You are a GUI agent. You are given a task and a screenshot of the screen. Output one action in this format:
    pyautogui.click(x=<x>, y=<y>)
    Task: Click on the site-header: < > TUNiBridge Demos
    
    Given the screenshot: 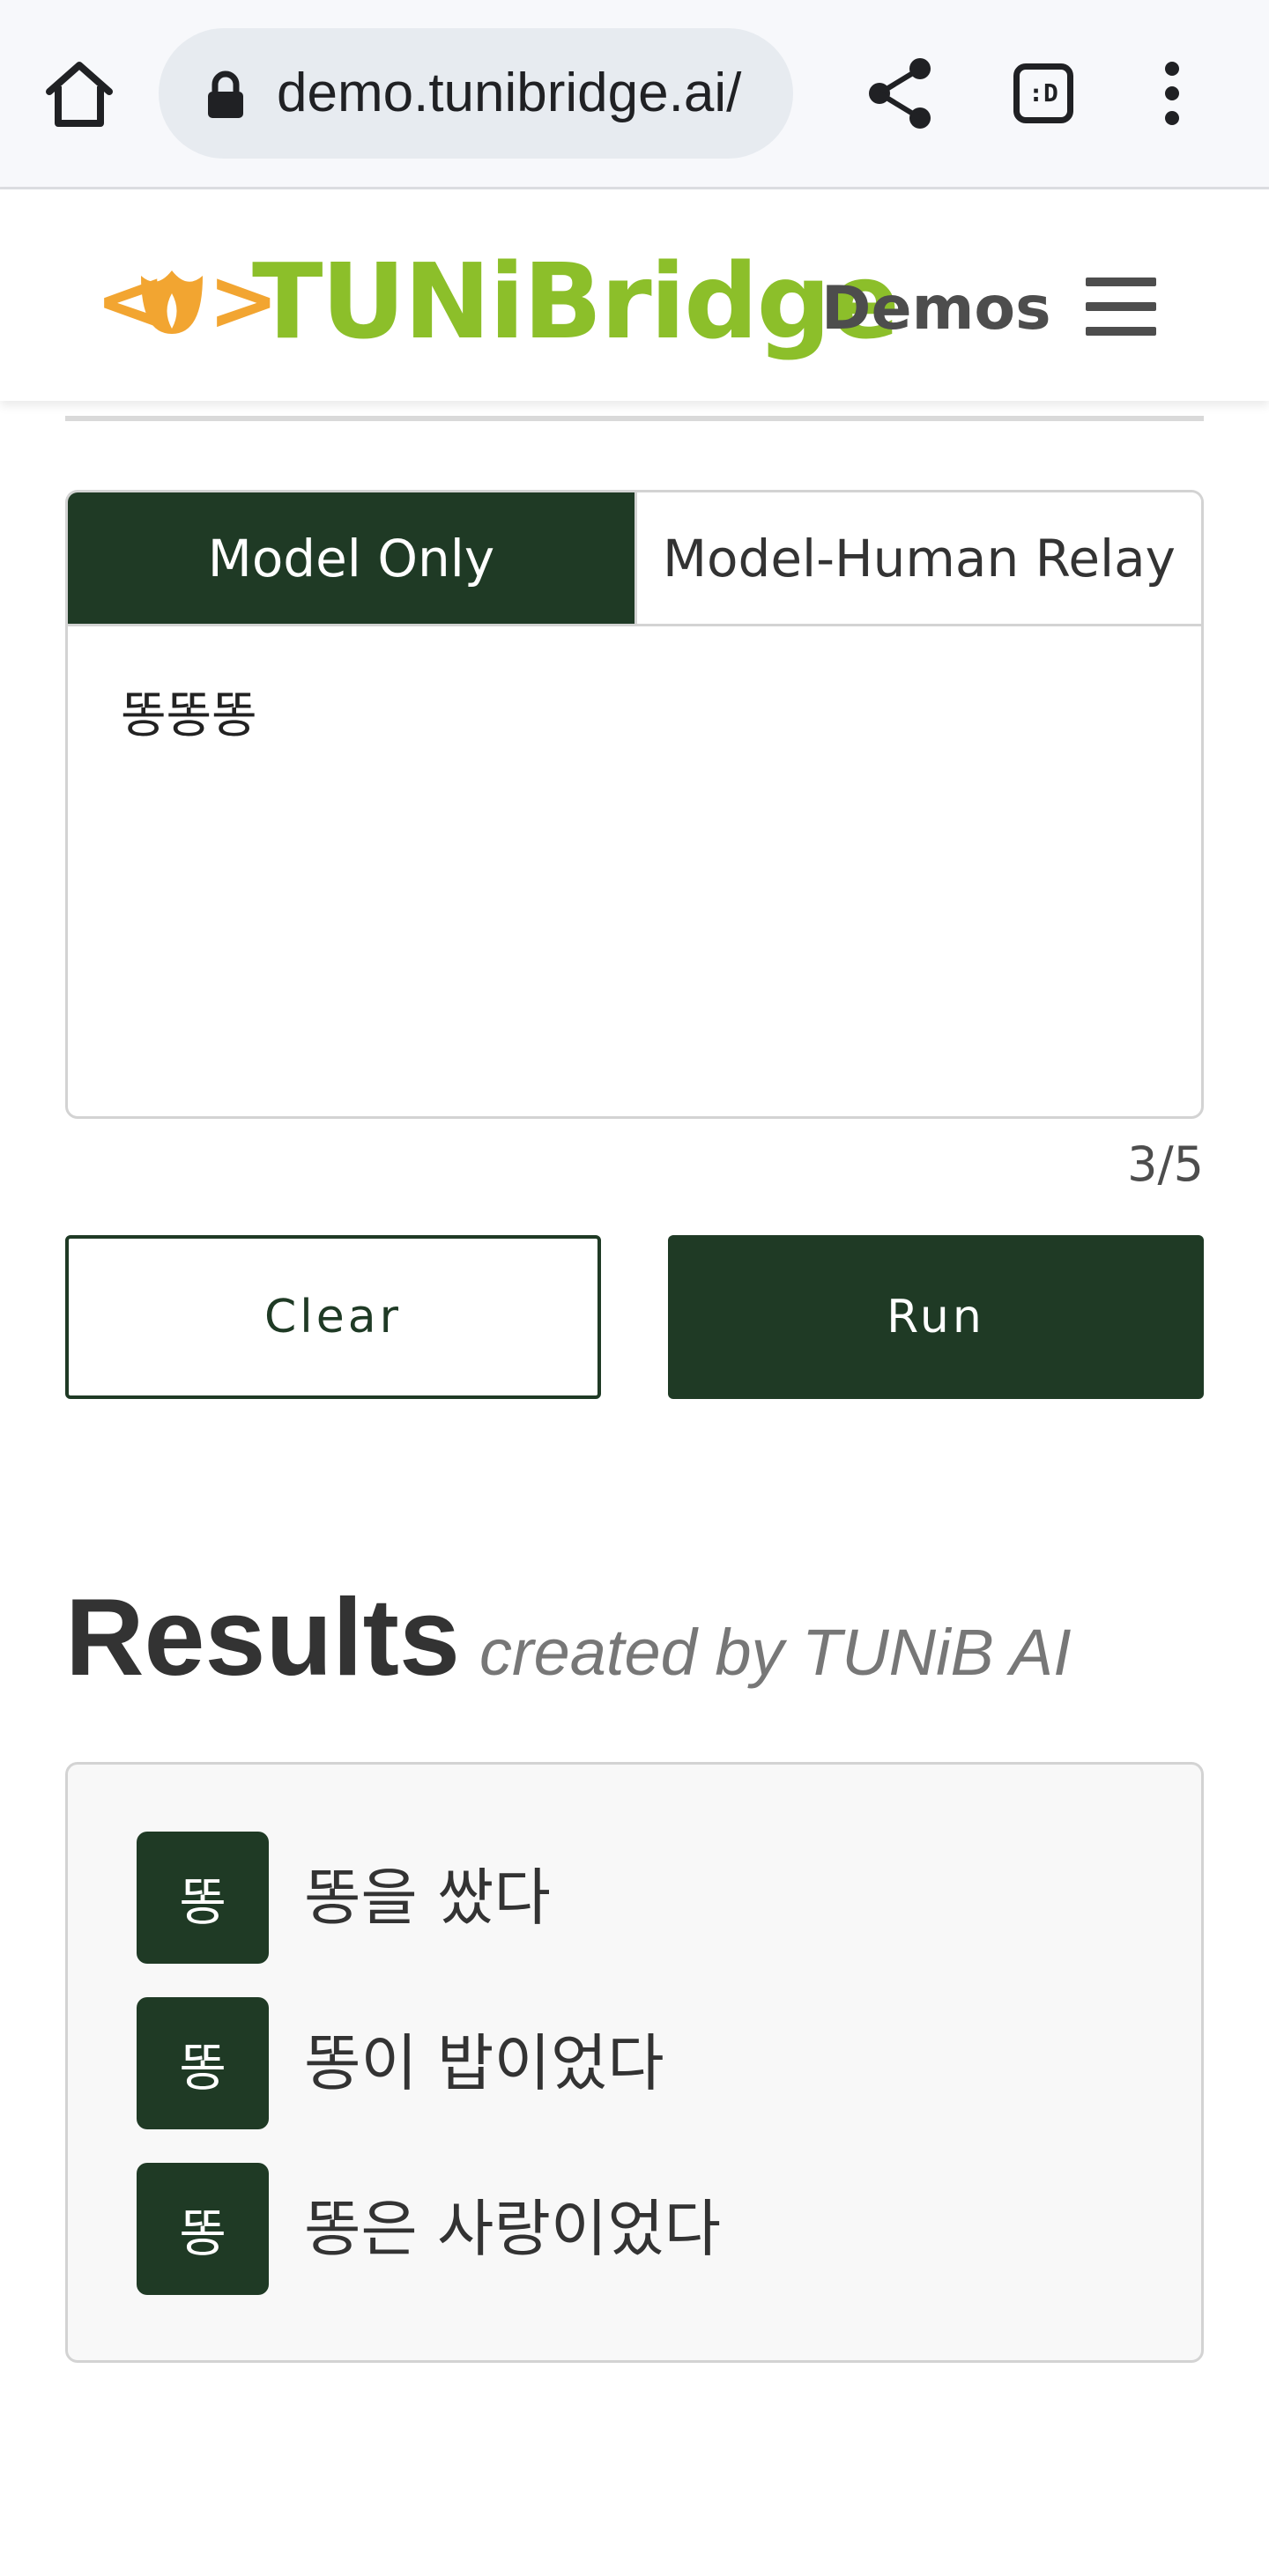 What is the action you would take?
    pyautogui.click(x=634, y=295)
    